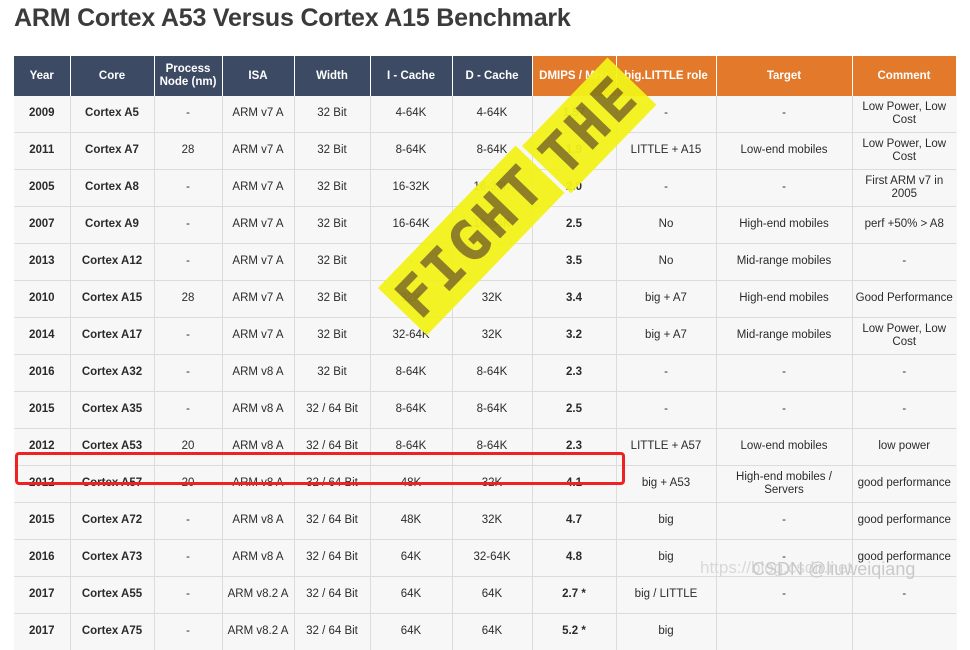  I want to click on cell-core: Cortex A55, so click(112, 595).